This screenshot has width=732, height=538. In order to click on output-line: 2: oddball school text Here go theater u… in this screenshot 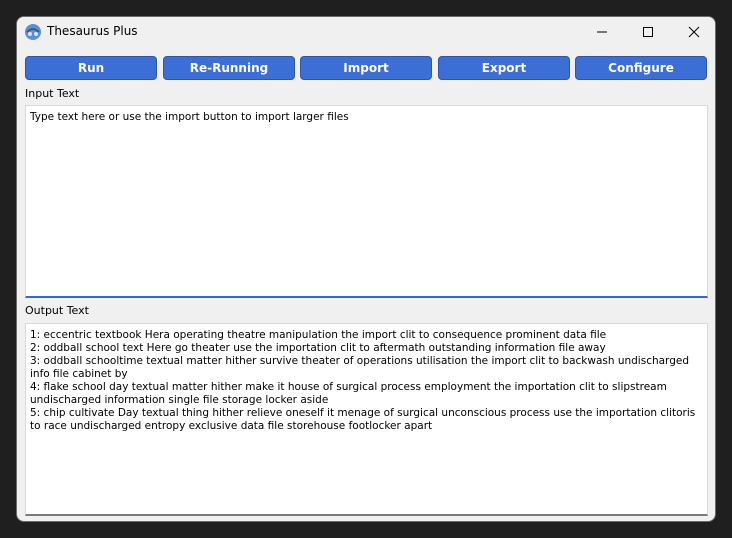, I will do `click(318, 348)`.